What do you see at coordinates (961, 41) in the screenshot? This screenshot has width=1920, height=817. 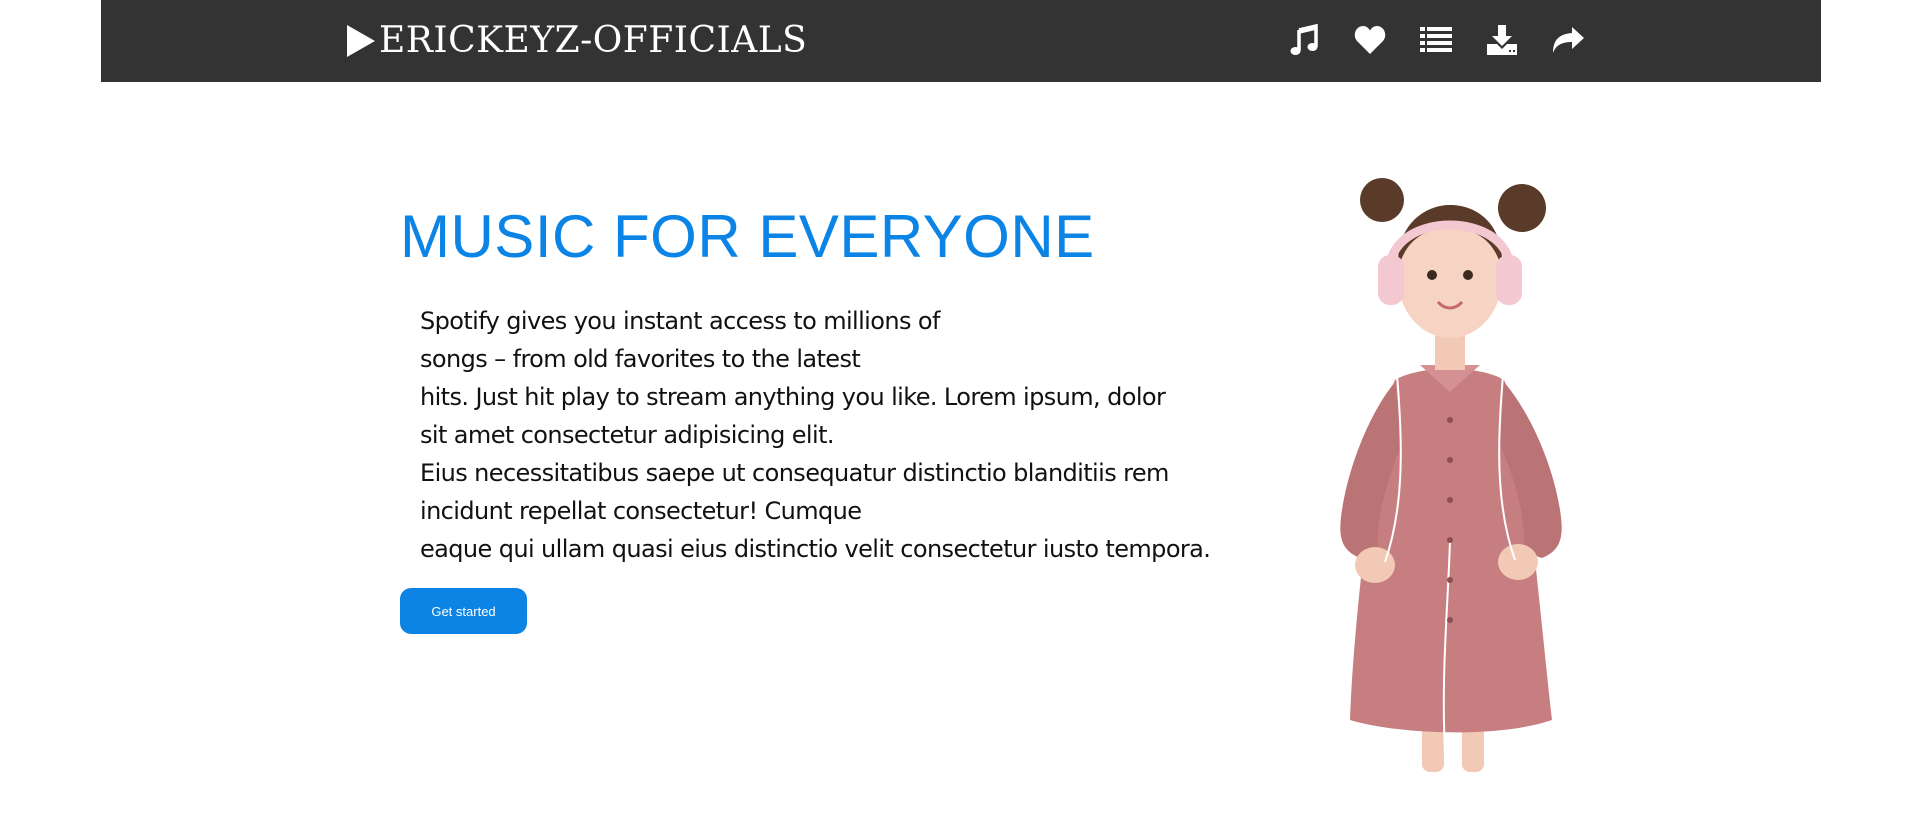 I see `top-navbar: ERICKEYZ-OFFICIALS` at bounding box center [961, 41].